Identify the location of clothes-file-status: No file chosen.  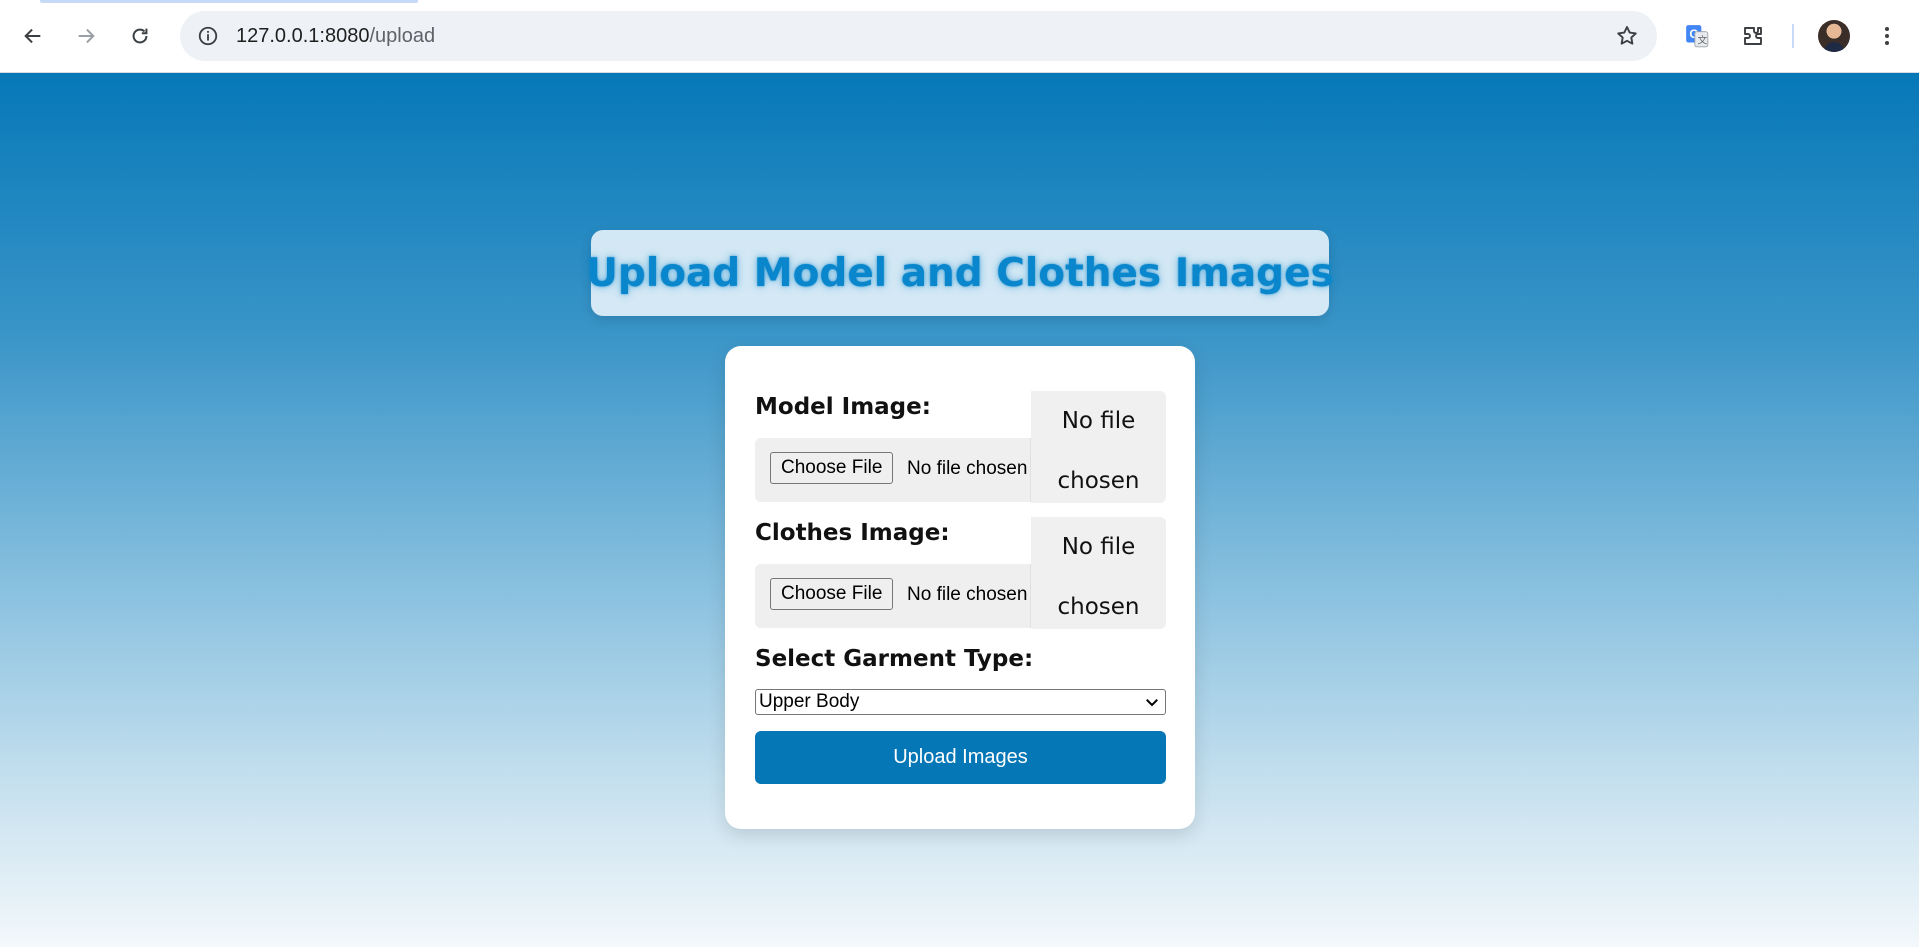
(1098, 573).